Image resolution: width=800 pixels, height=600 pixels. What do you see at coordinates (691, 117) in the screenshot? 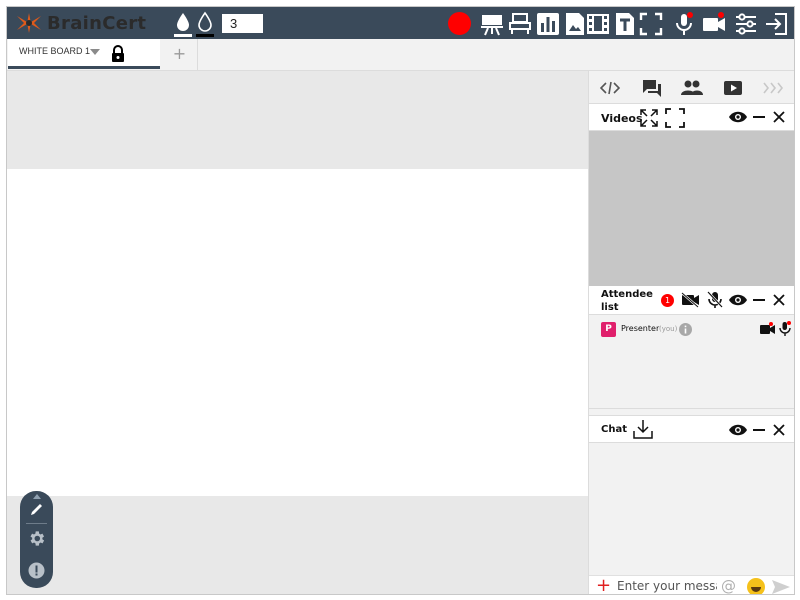
I see `videos-header: Videos` at bounding box center [691, 117].